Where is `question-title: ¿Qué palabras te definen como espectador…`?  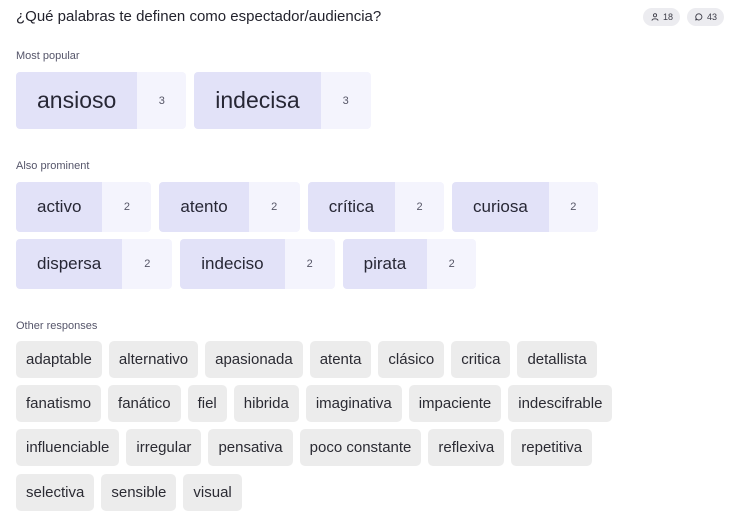 question-title: ¿Qué palabras te definen como espectador… is located at coordinates (199, 16).